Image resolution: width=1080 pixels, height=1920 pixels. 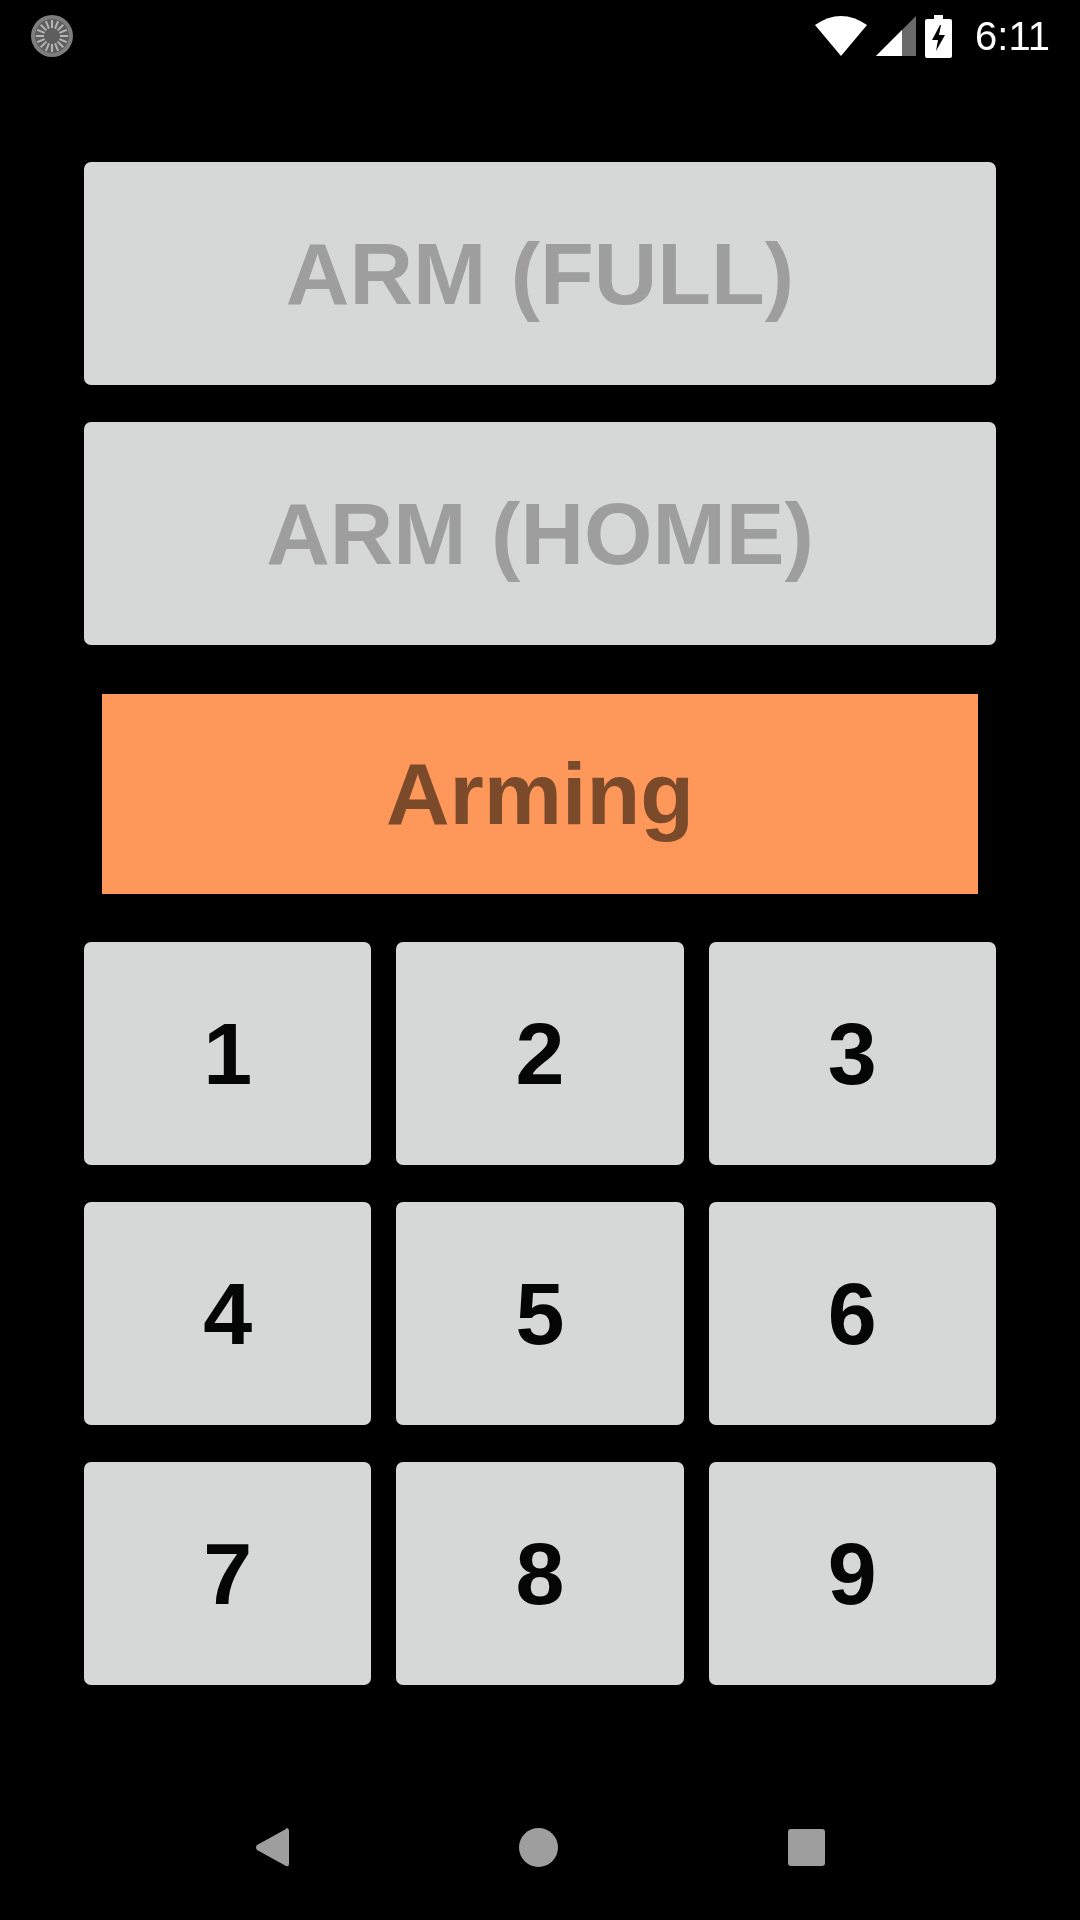 What do you see at coordinates (228, 1053) in the screenshot?
I see `keypad-key: 1` at bounding box center [228, 1053].